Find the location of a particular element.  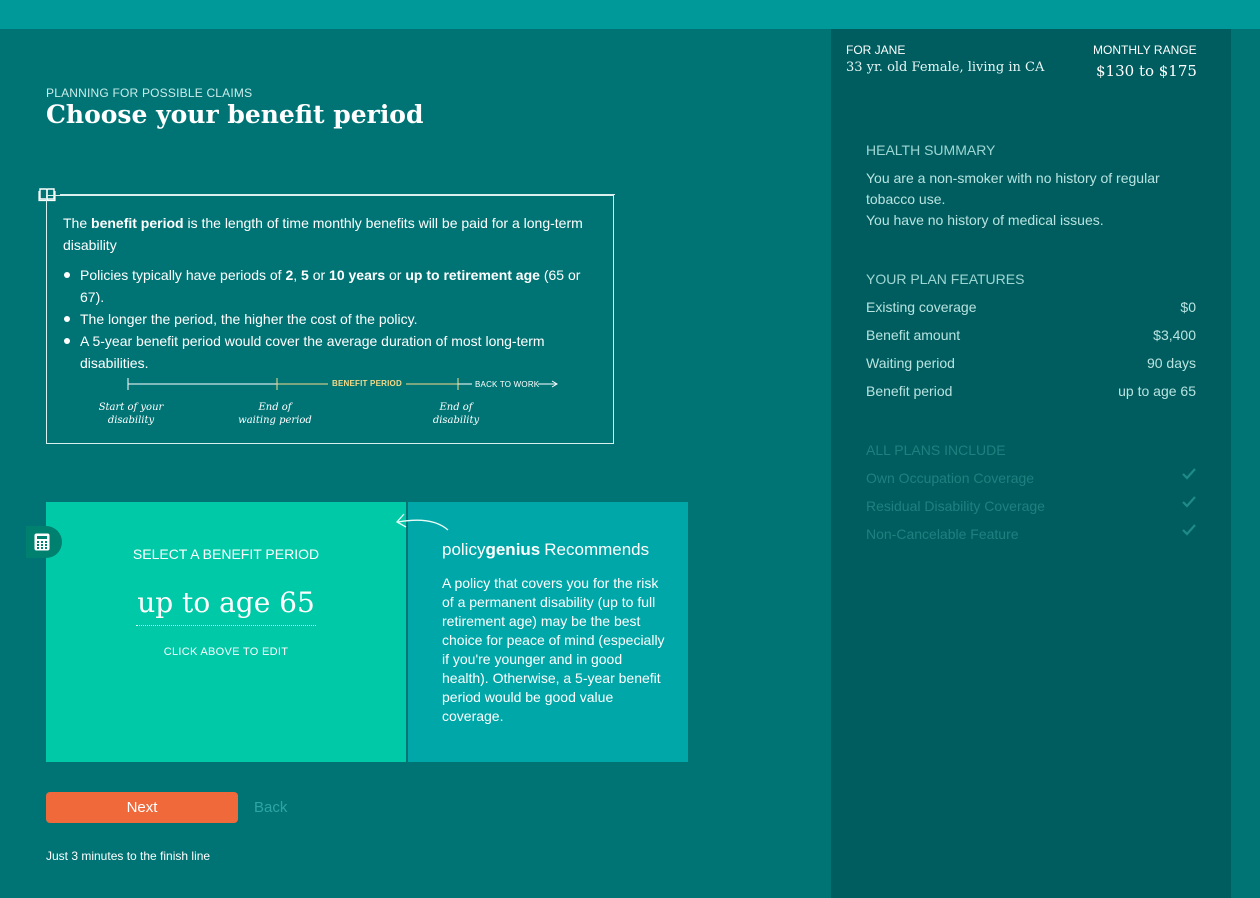

calculator-button is located at coordinates (44, 542).